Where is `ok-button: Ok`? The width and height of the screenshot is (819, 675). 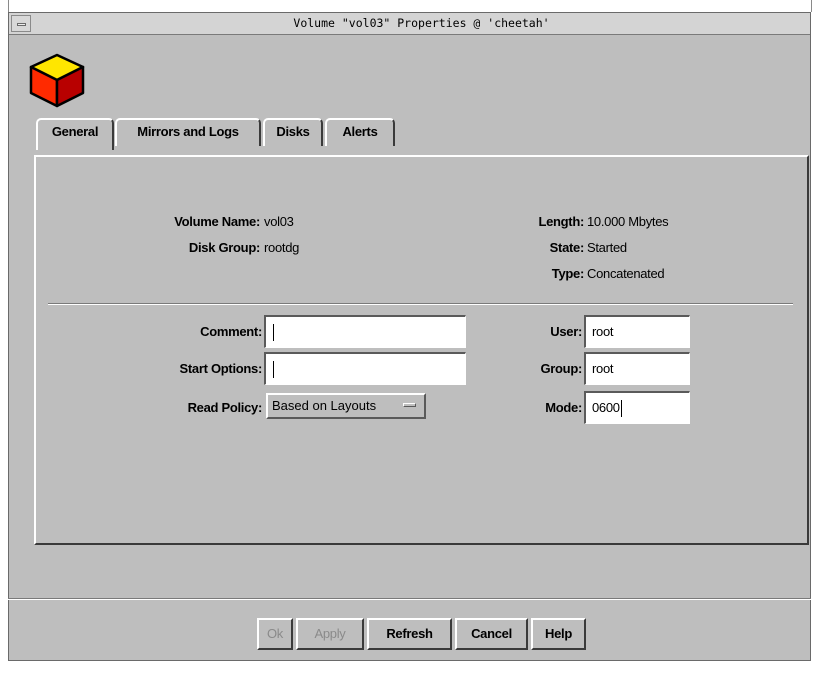
ok-button: Ok is located at coordinates (275, 634).